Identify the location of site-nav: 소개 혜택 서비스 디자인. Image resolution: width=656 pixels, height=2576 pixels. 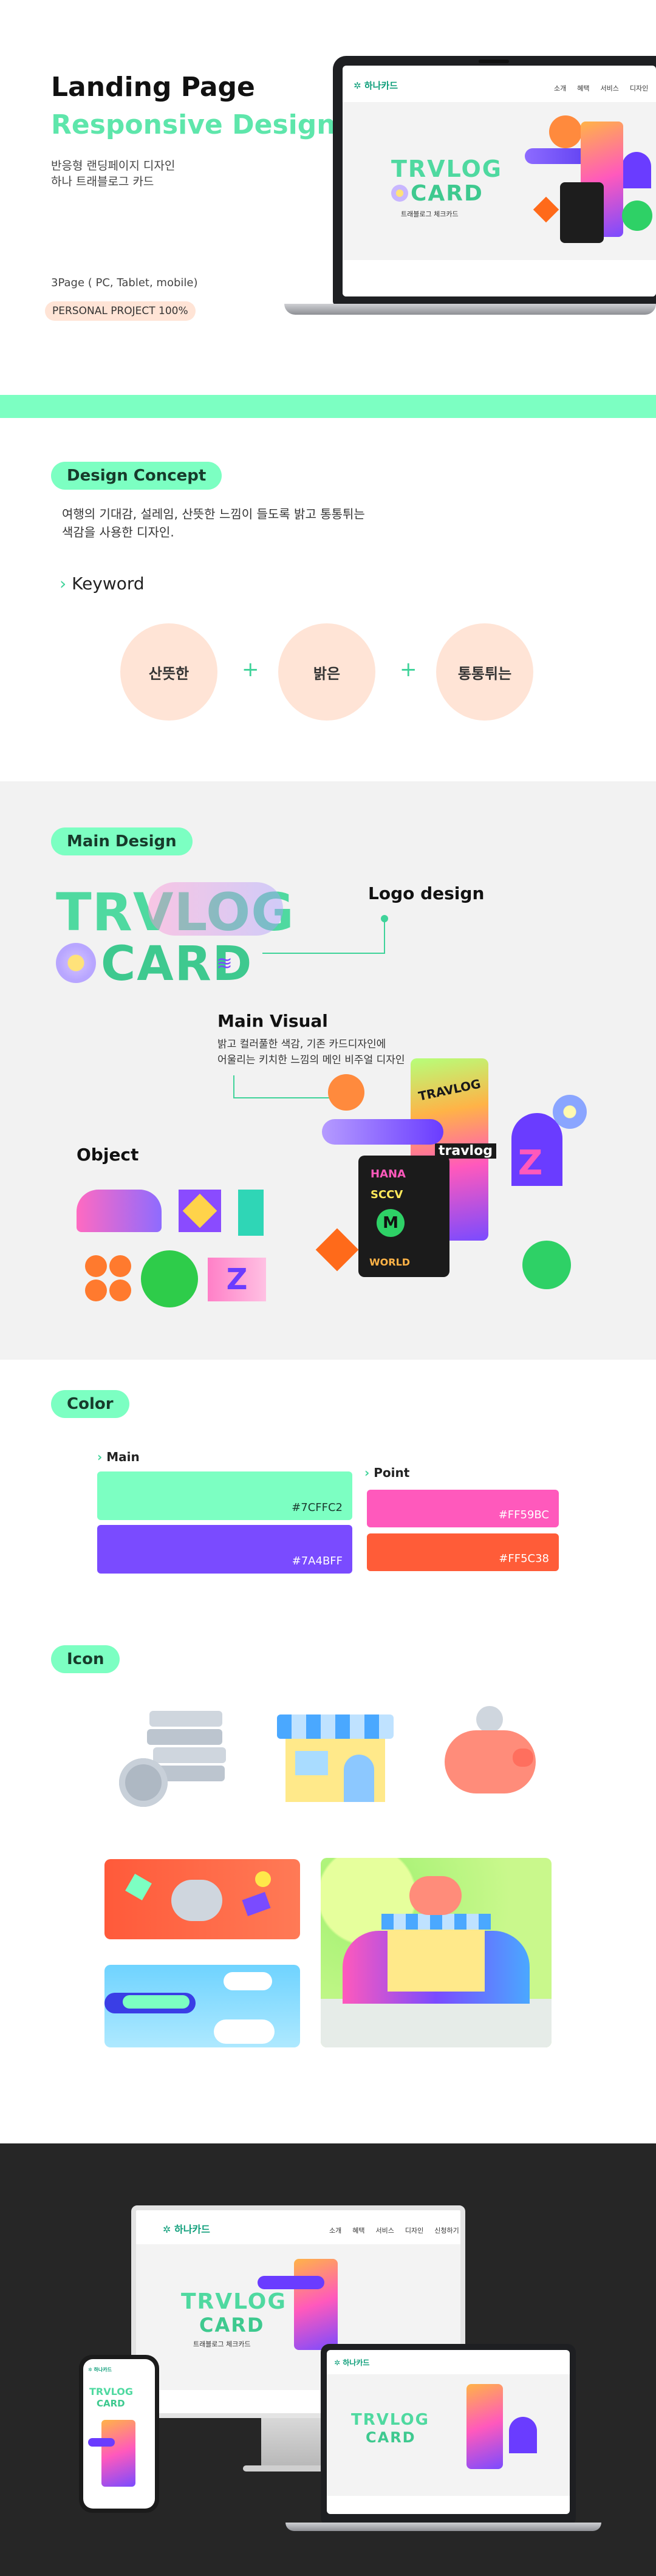
(595, 87).